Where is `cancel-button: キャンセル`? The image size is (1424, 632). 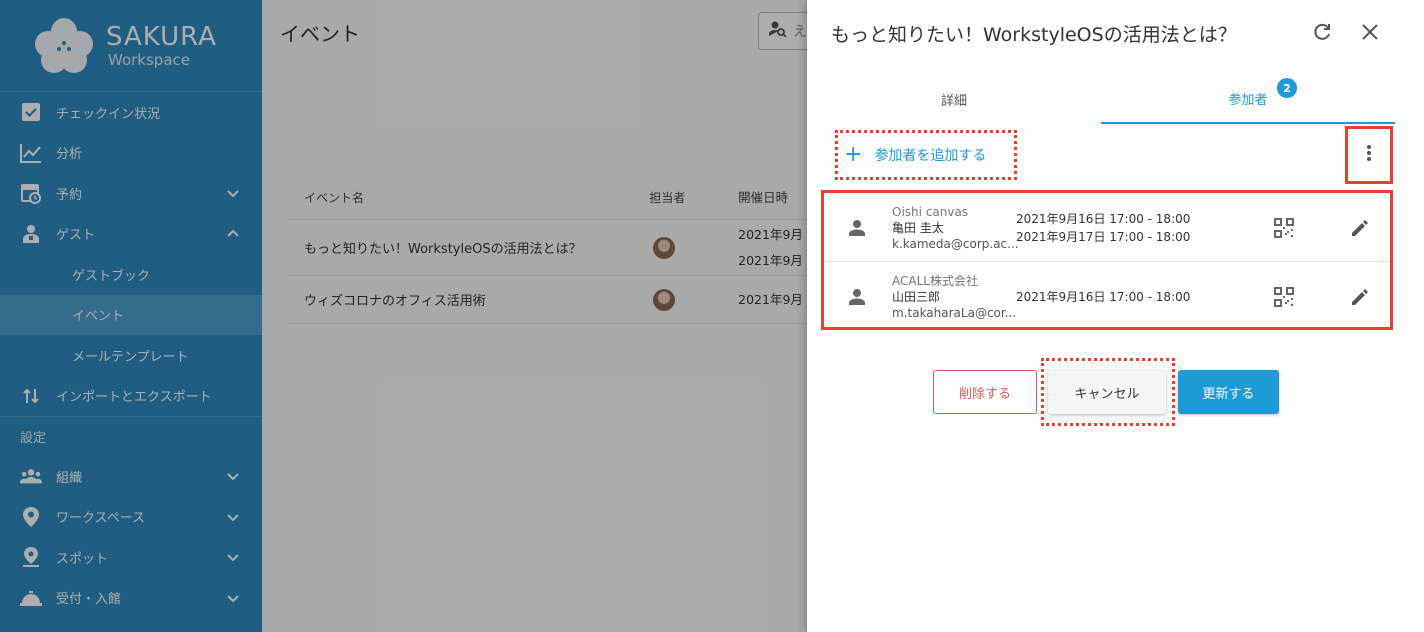
cancel-button: キャンセル is located at coordinates (1107, 392).